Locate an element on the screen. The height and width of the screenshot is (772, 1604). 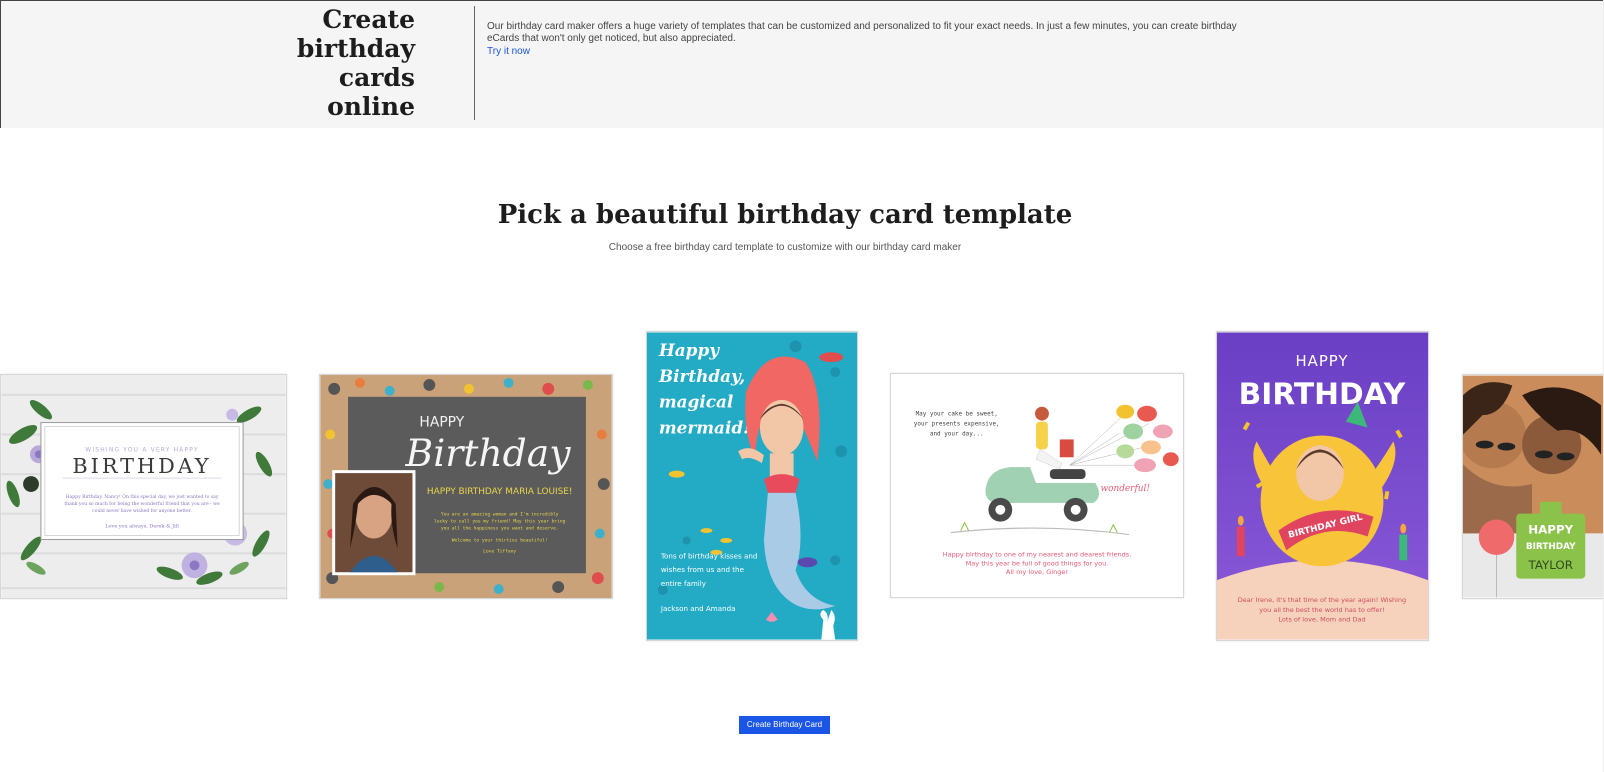
hero-divider is located at coordinates (474, 63).